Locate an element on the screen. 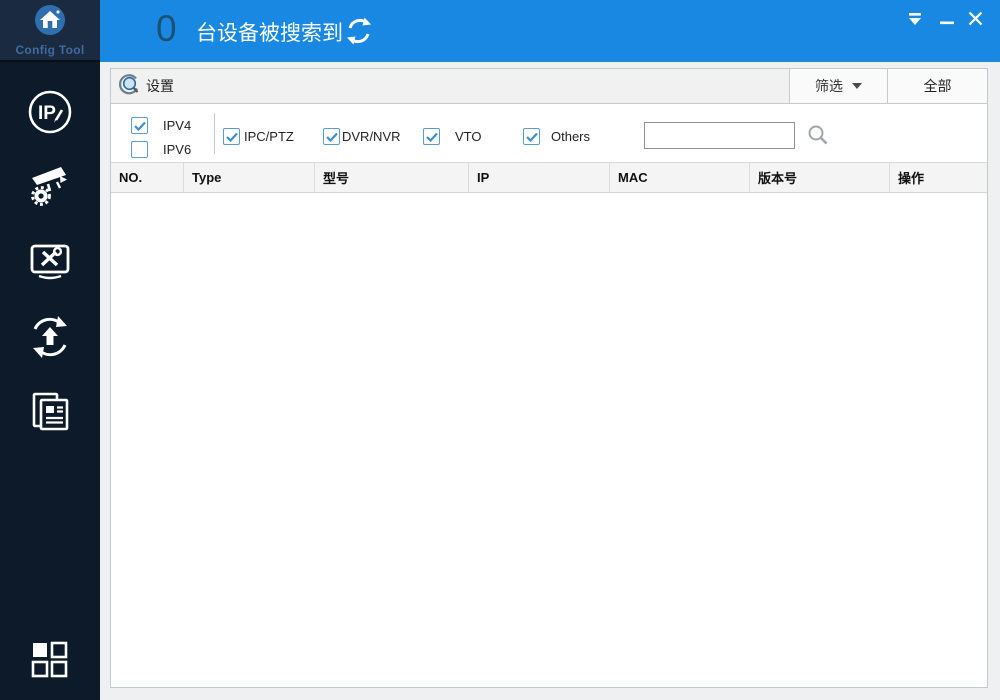  filter-row: IPV4 IPV6 IPC/PTZ DVR/NVR VTO Others is located at coordinates (549, 133).